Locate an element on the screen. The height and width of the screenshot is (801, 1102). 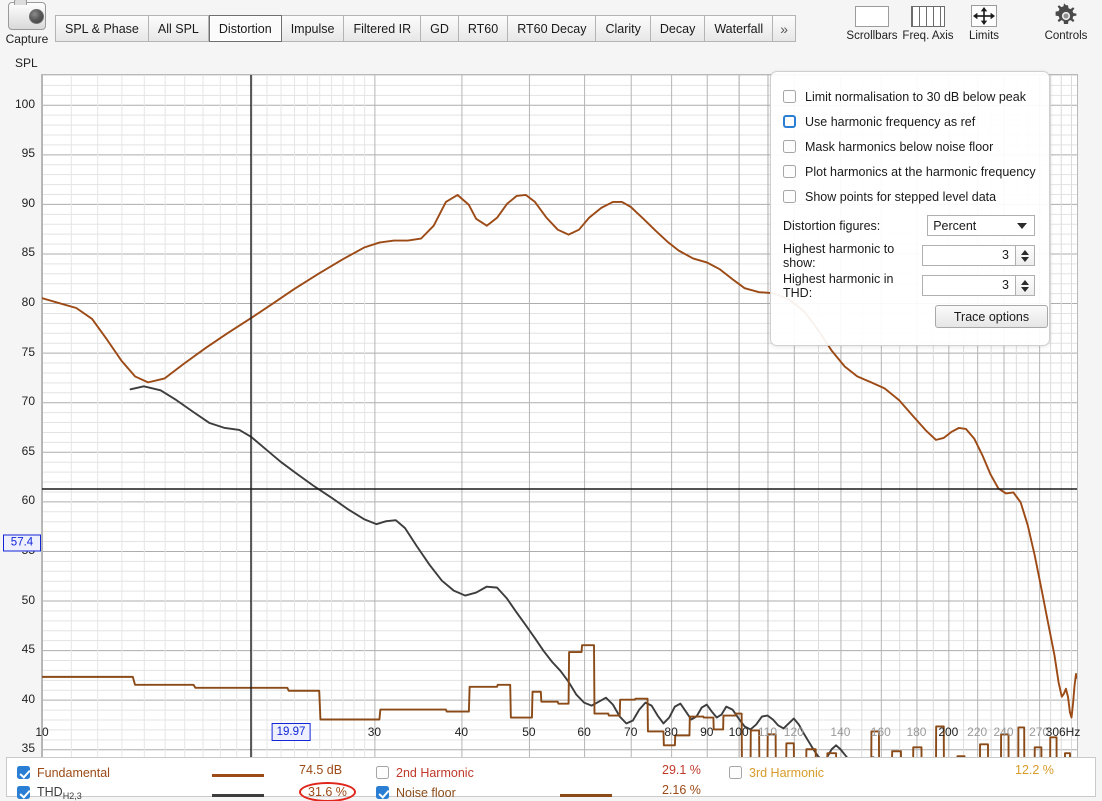
x-axis-tick-label: 140 is located at coordinates (840, 732).